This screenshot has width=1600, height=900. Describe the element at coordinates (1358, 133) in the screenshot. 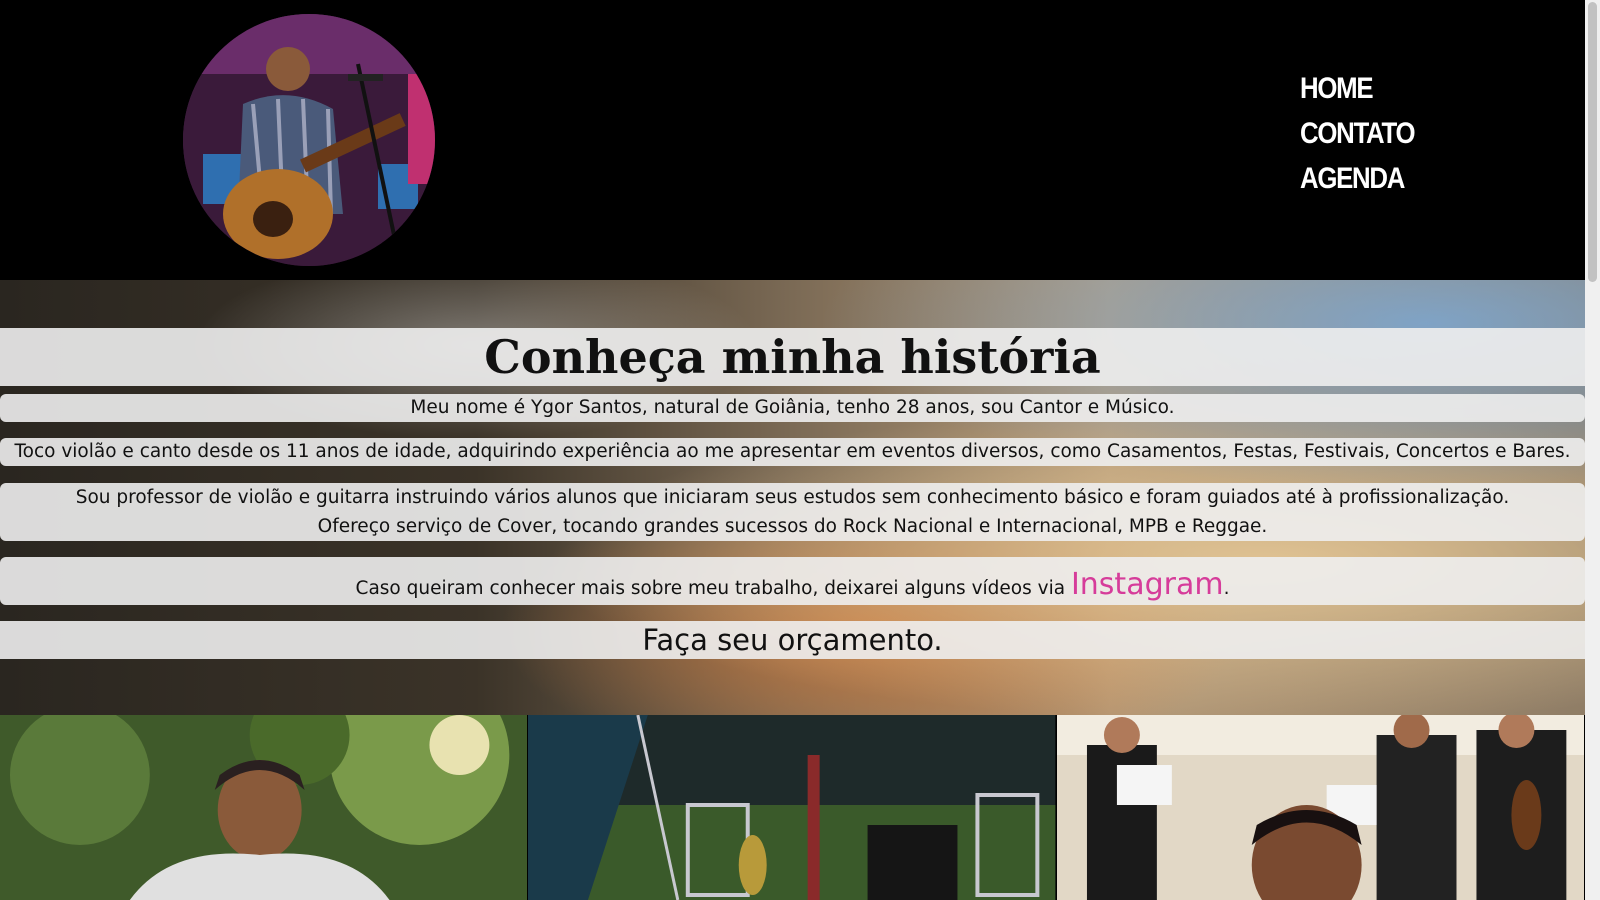

I see `nav-contato-link: CONTATO` at that location.